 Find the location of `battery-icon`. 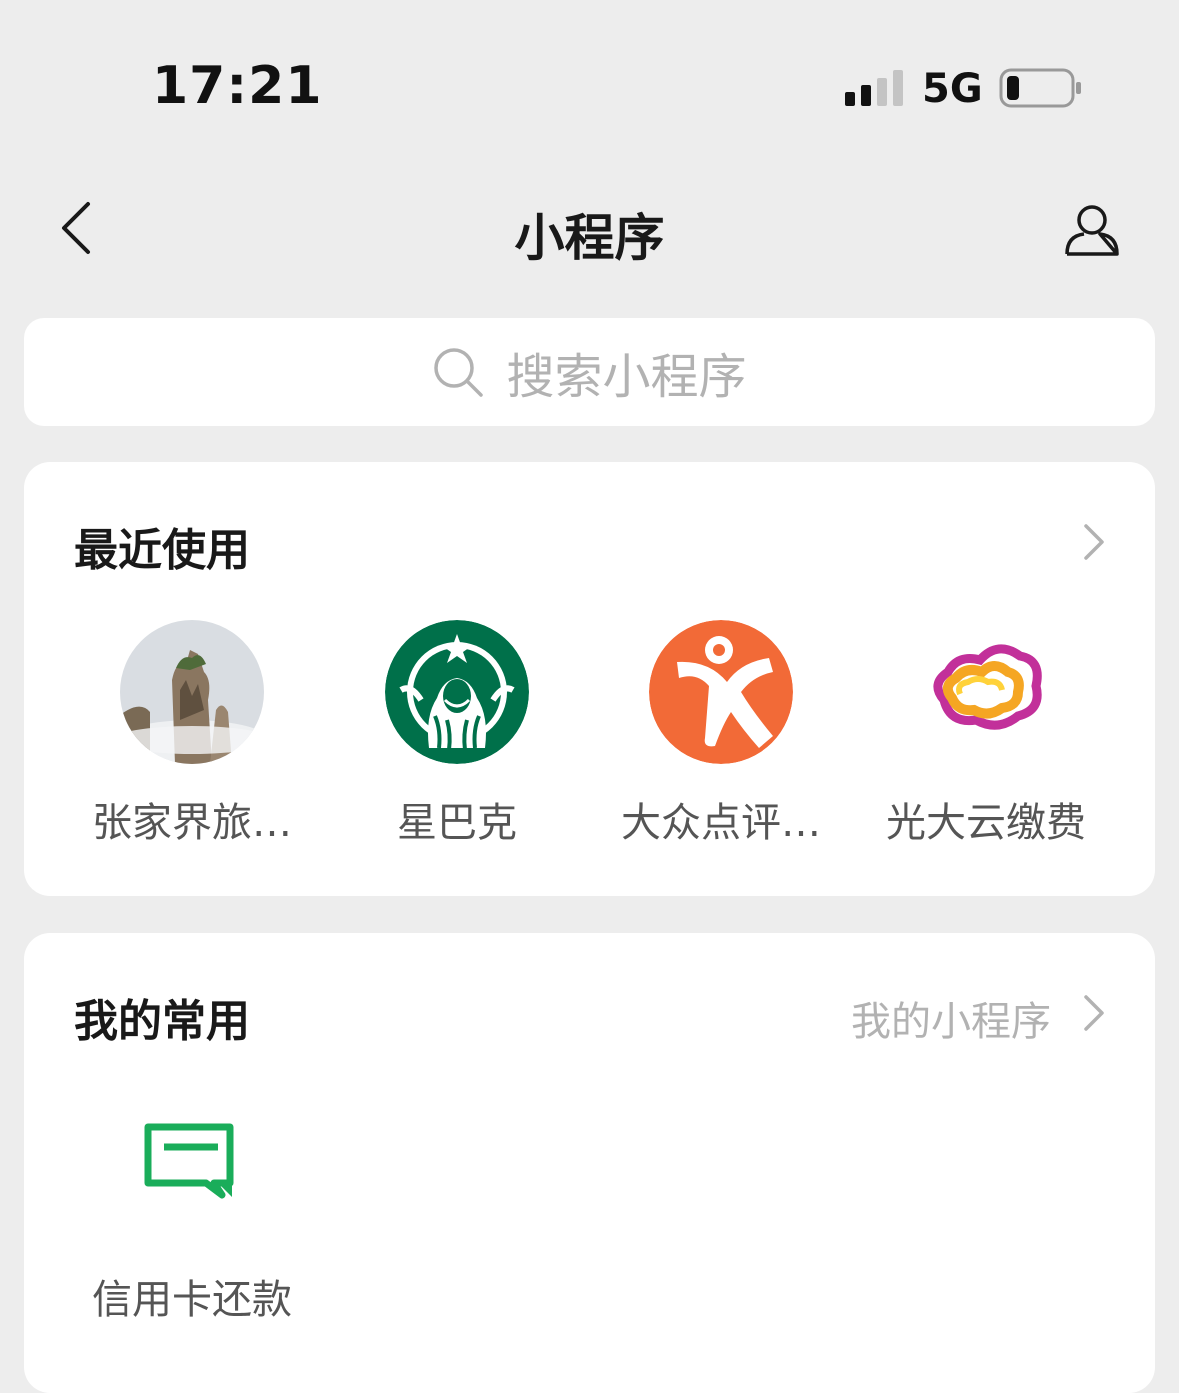

battery-icon is located at coordinates (1040, 88).